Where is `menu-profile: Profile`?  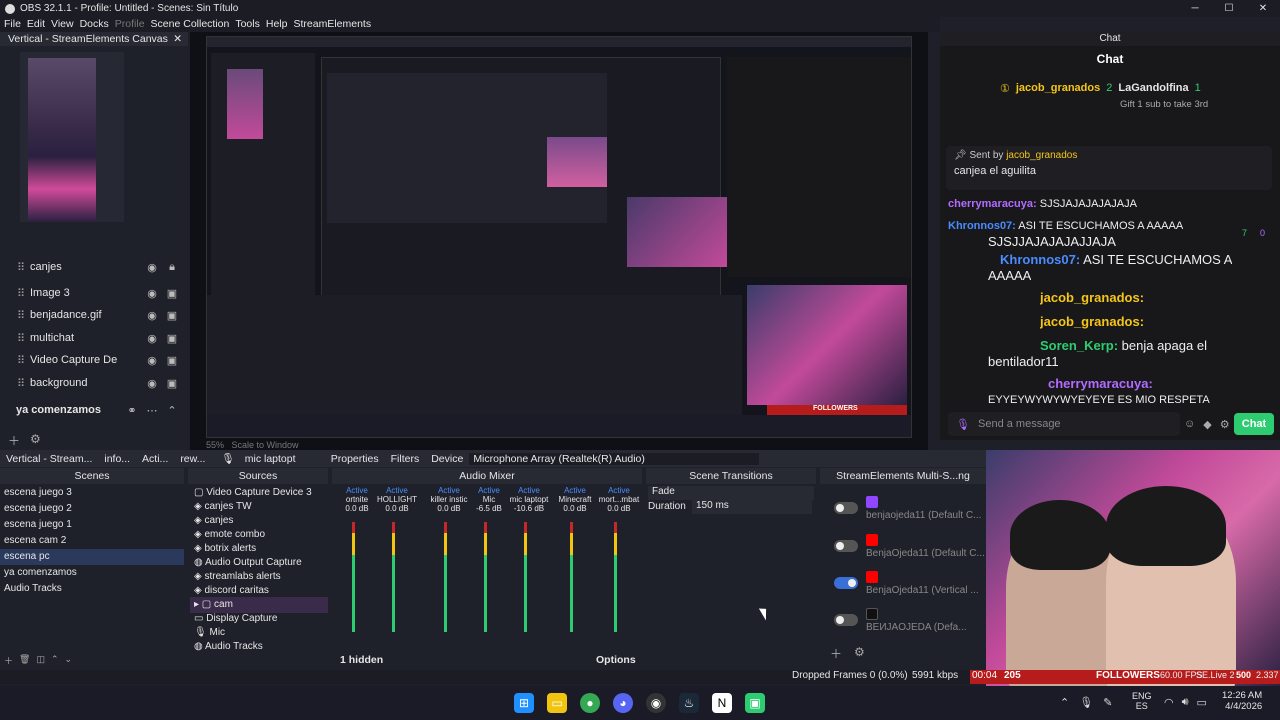
menu-profile: Profile is located at coordinates (130, 24).